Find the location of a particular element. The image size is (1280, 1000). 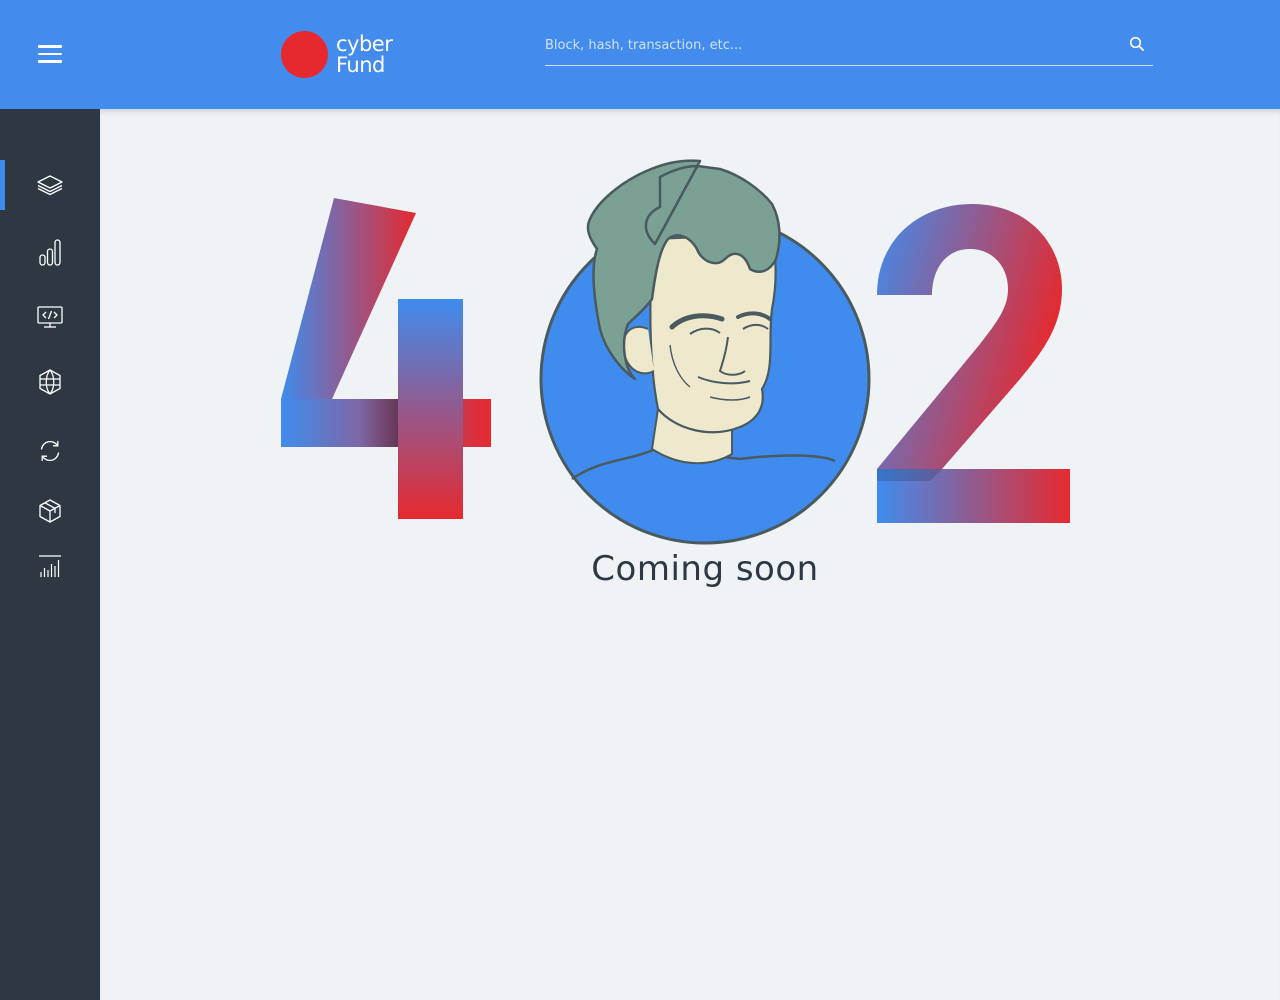

cube-icon is located at coordinates (50, 511).